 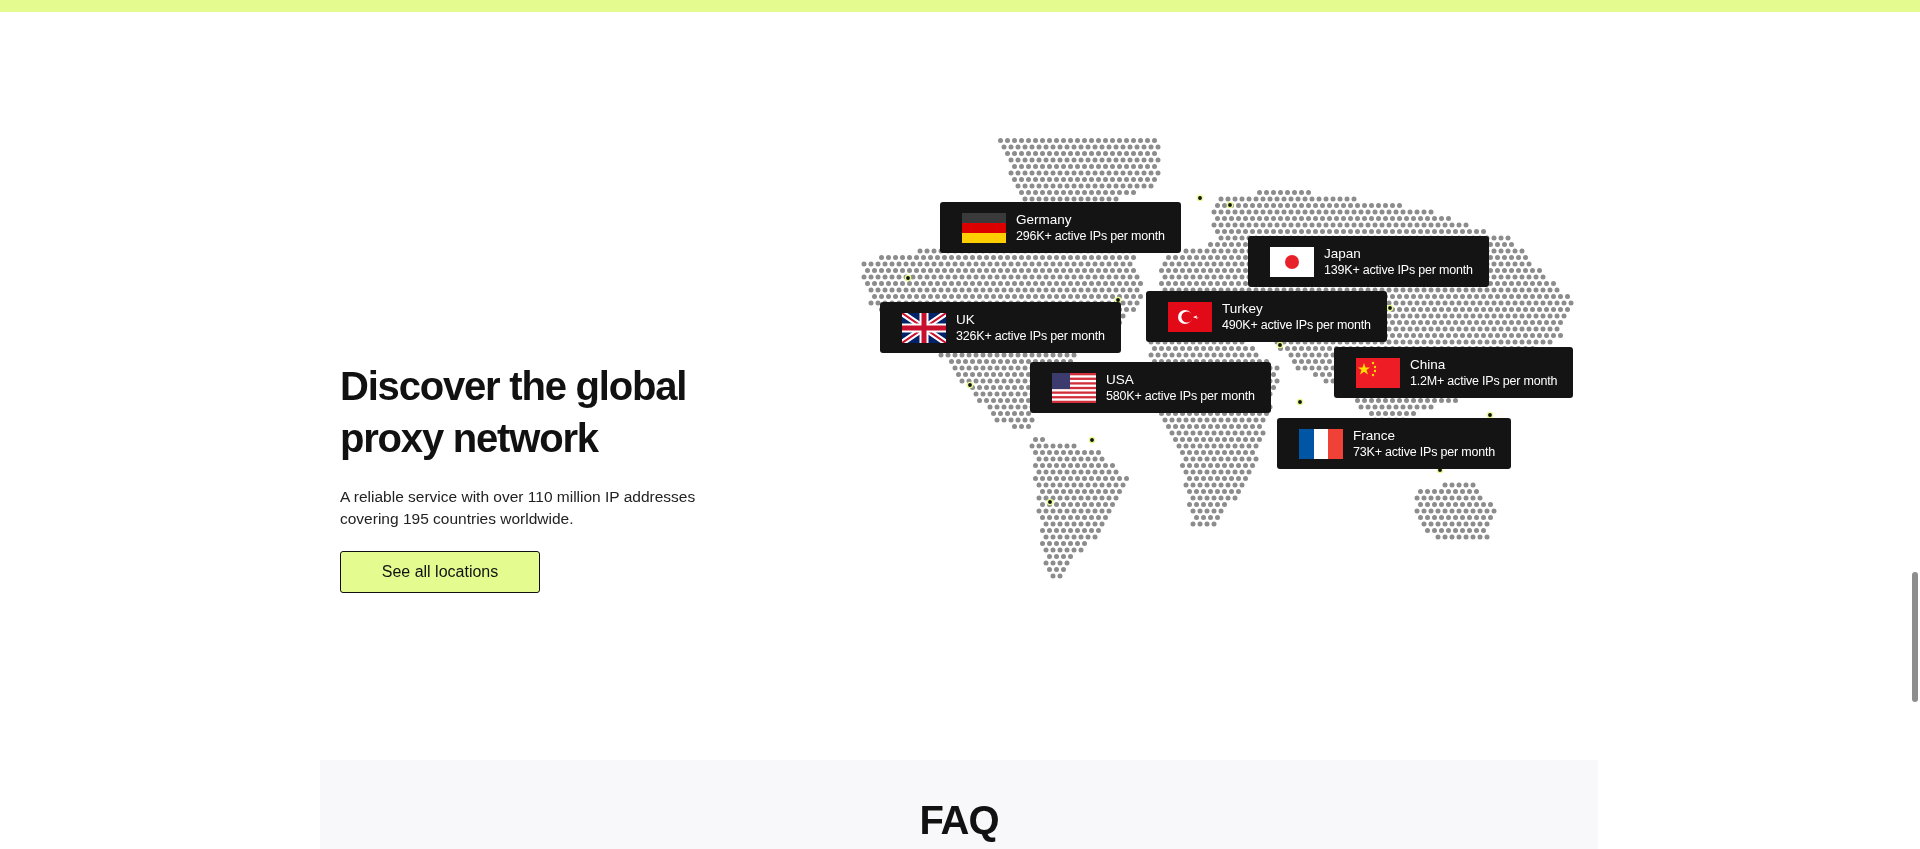 What do you see at coordinates (1030, 336) in the screenshot?
I see `ip-count: 326K+ active IPs per month` at bounding box center [1030, 336].